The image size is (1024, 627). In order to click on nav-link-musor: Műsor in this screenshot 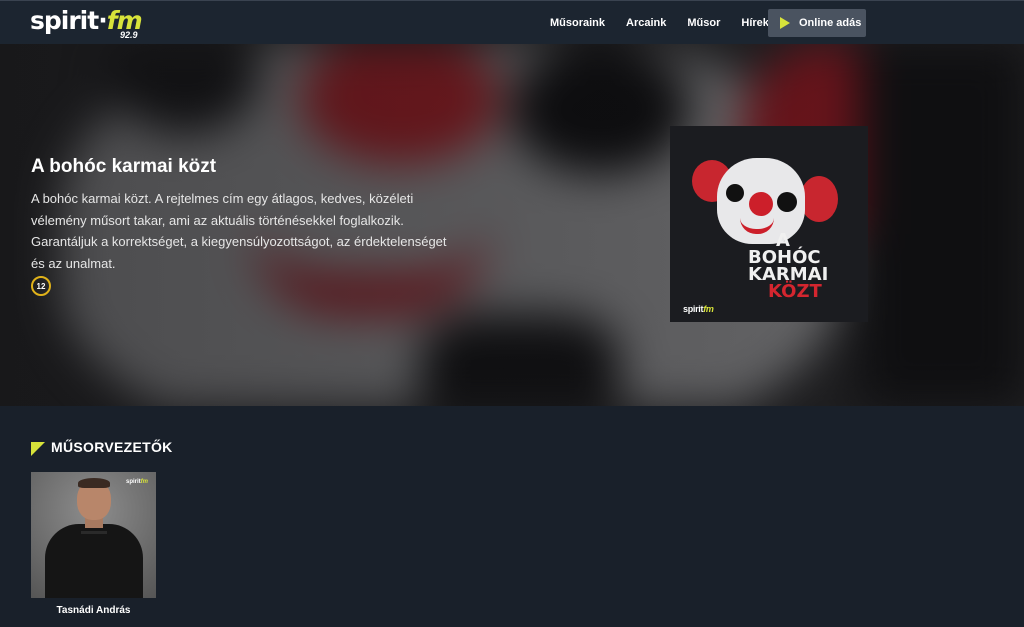, I will do `click(703, 23)`.